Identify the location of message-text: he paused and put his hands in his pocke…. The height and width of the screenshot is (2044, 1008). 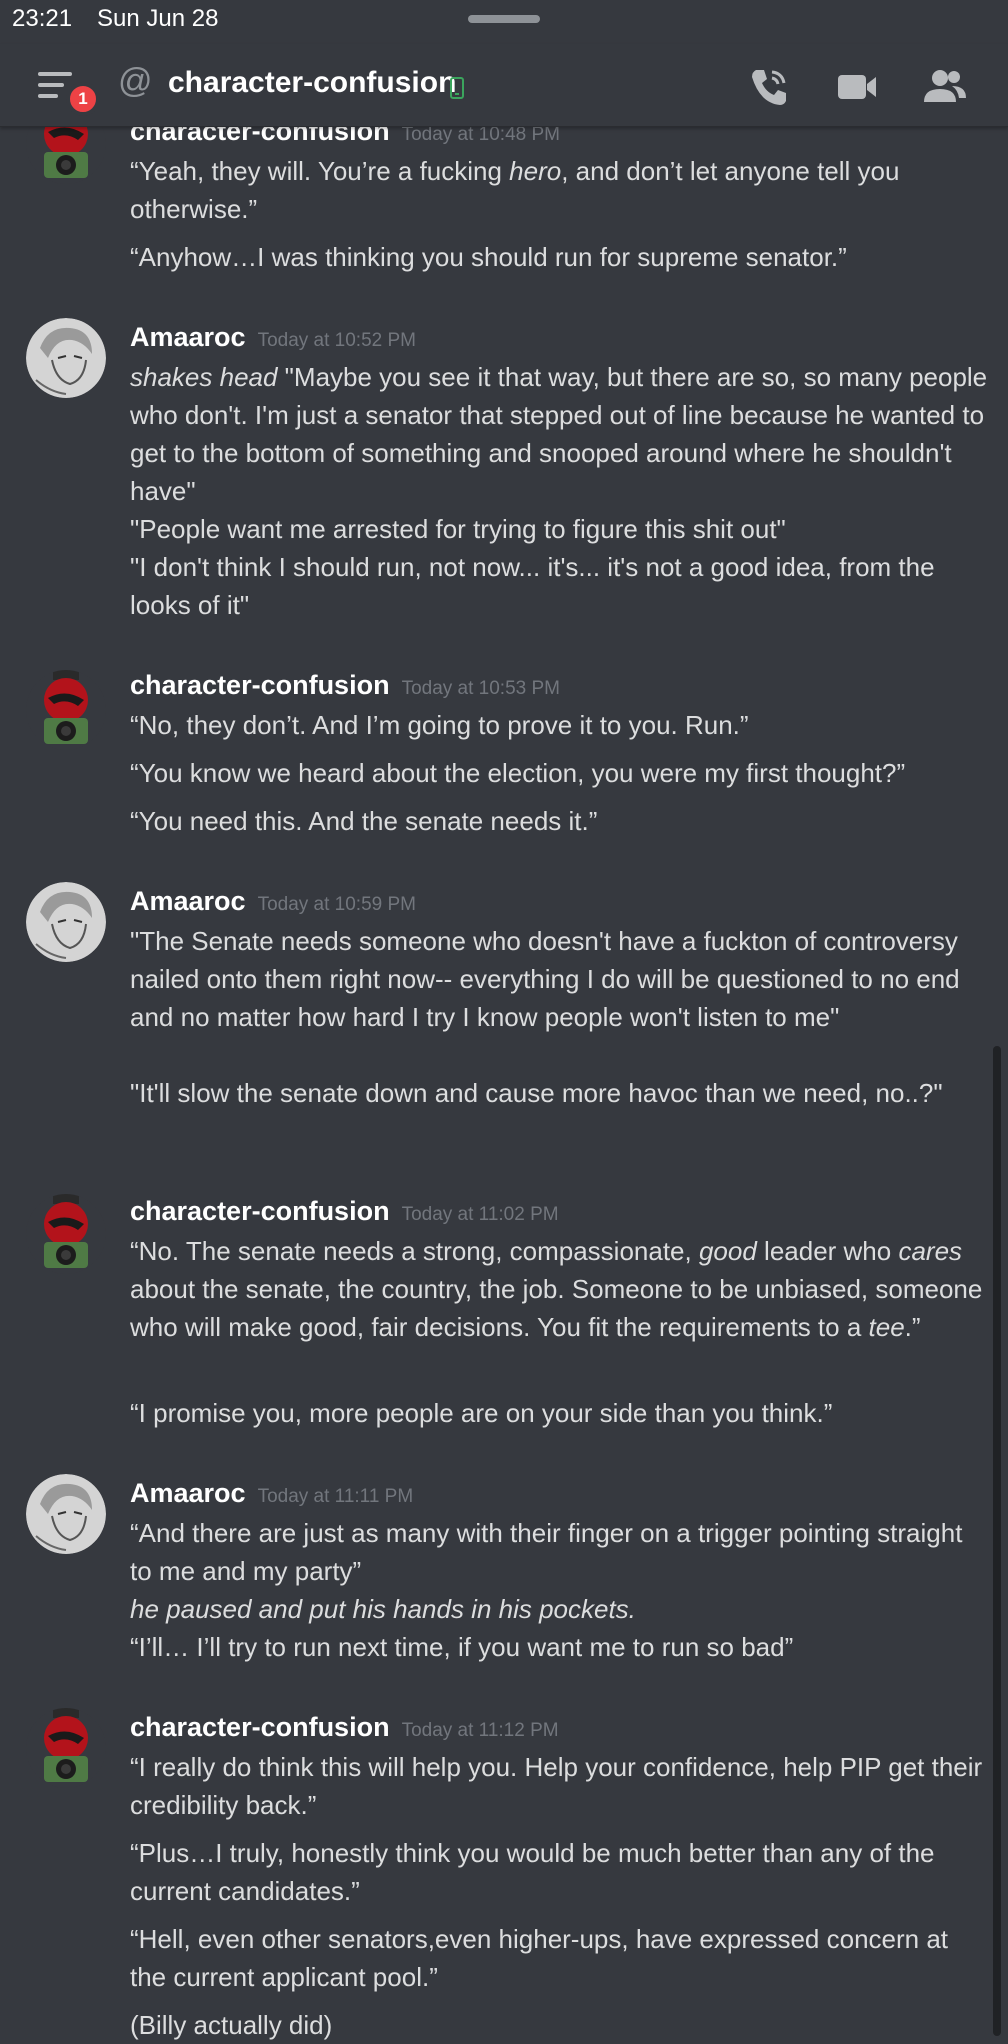
(383, 1609).